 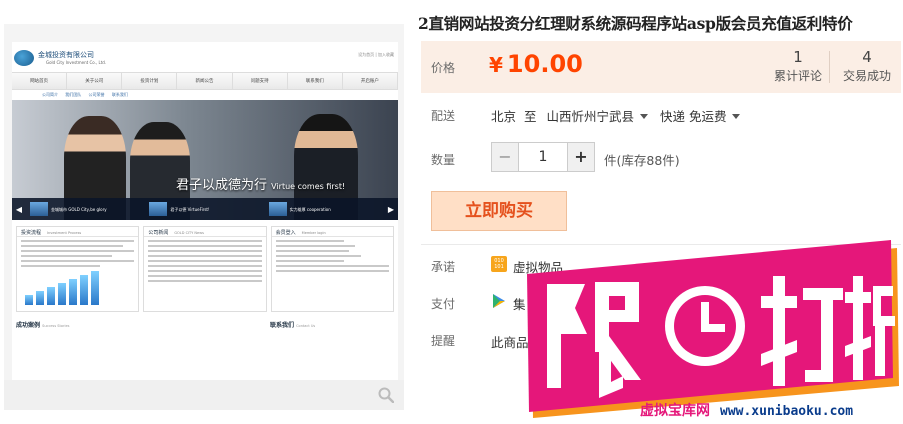 I want to click on product-title: 2直销网站投资分红理财系统源码程序站asp版会员充值返利特价, so click(x=635, y=23).